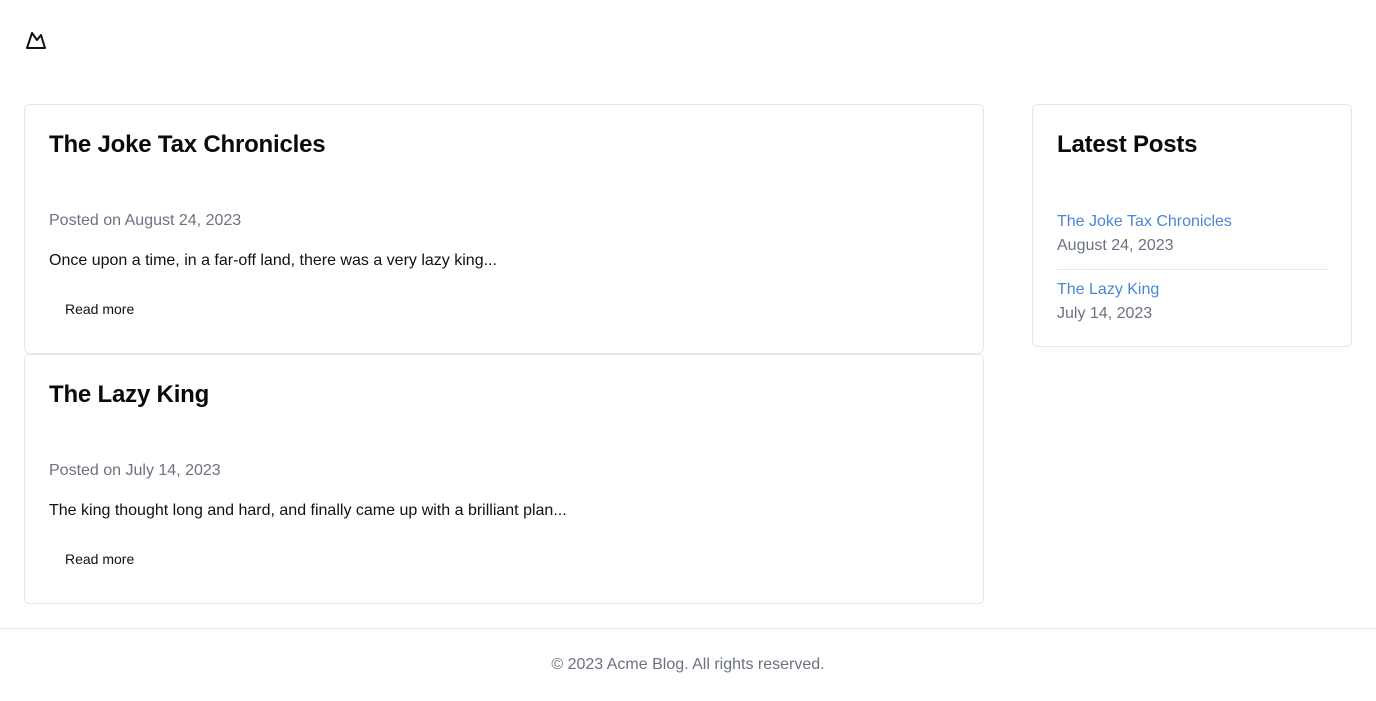 The height and width of the screenshot is (701, 1376). What do you see at coordinates (129, 394) in the screenshot?
I see `post-title: The Lazy King` at bounding box center [129, 394].